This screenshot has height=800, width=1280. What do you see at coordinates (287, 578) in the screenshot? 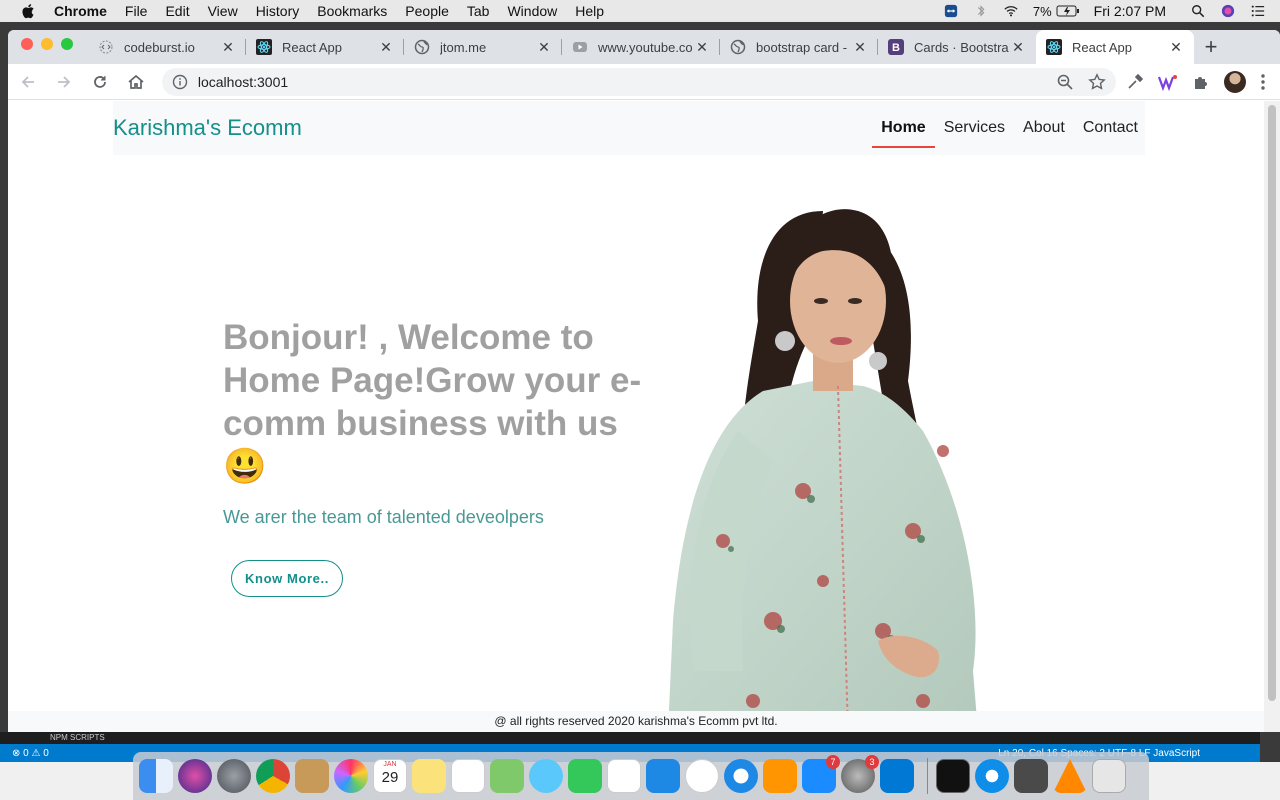
I see `know-more-button: Know More..` at bounding box center [287, 578].